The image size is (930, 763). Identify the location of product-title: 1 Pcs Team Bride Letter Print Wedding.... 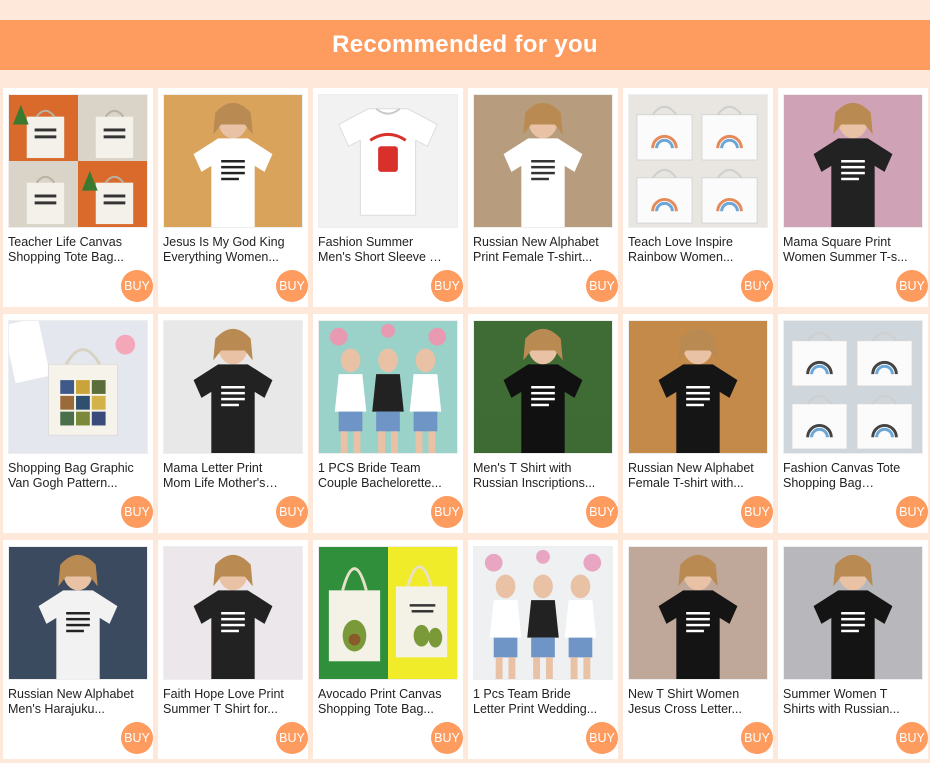
(537, 702).